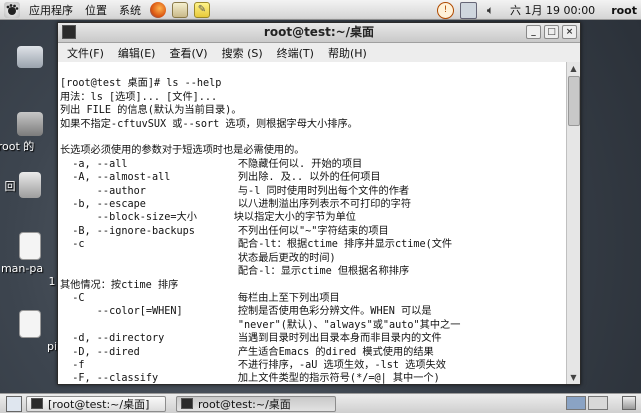 The image size is (641, 413). What do you see at coordinates (14, 403) in the screenshot?
I see `show-desktop-button` at bounding box center [14, 403].